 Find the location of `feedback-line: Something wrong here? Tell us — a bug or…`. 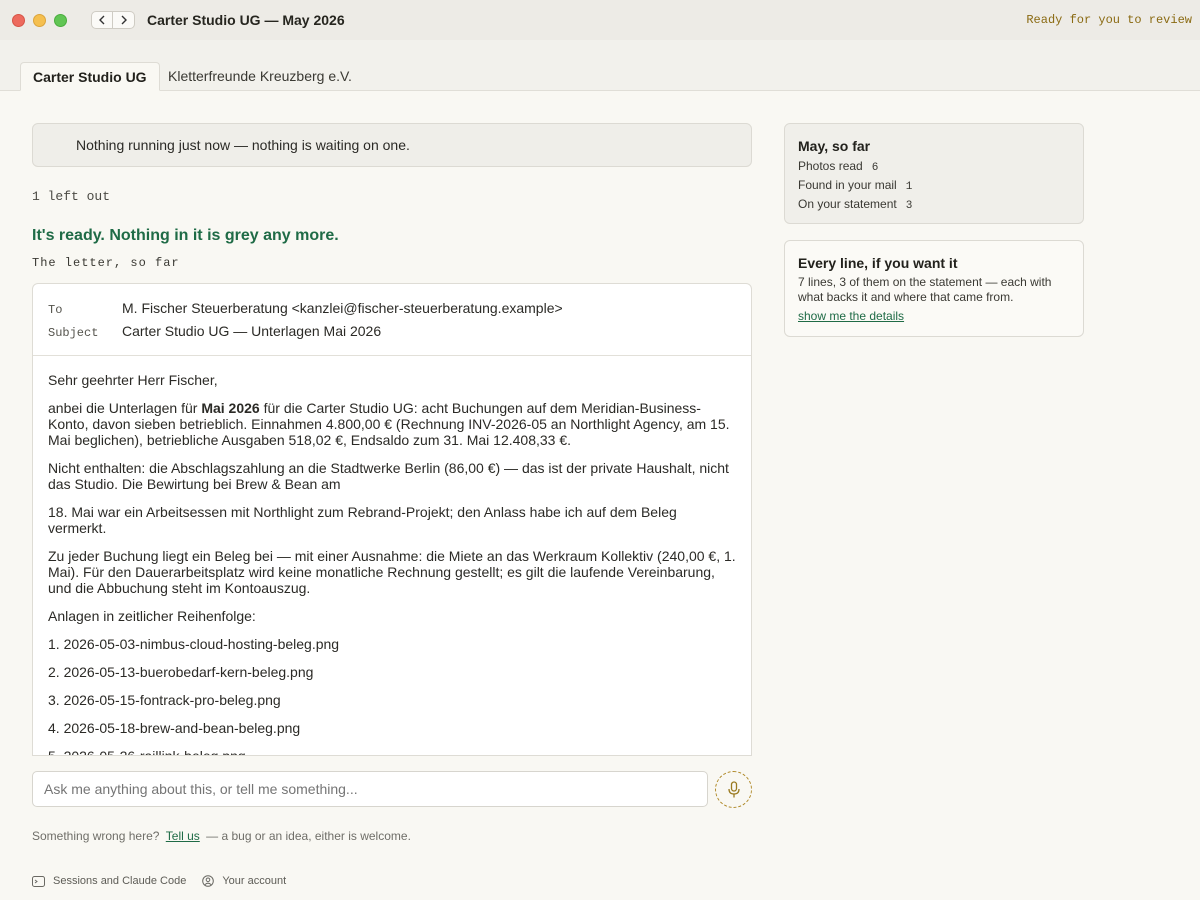

feedback-line: Something wrong here? Tell us — a bug or… is located at coordinates (221, 836).